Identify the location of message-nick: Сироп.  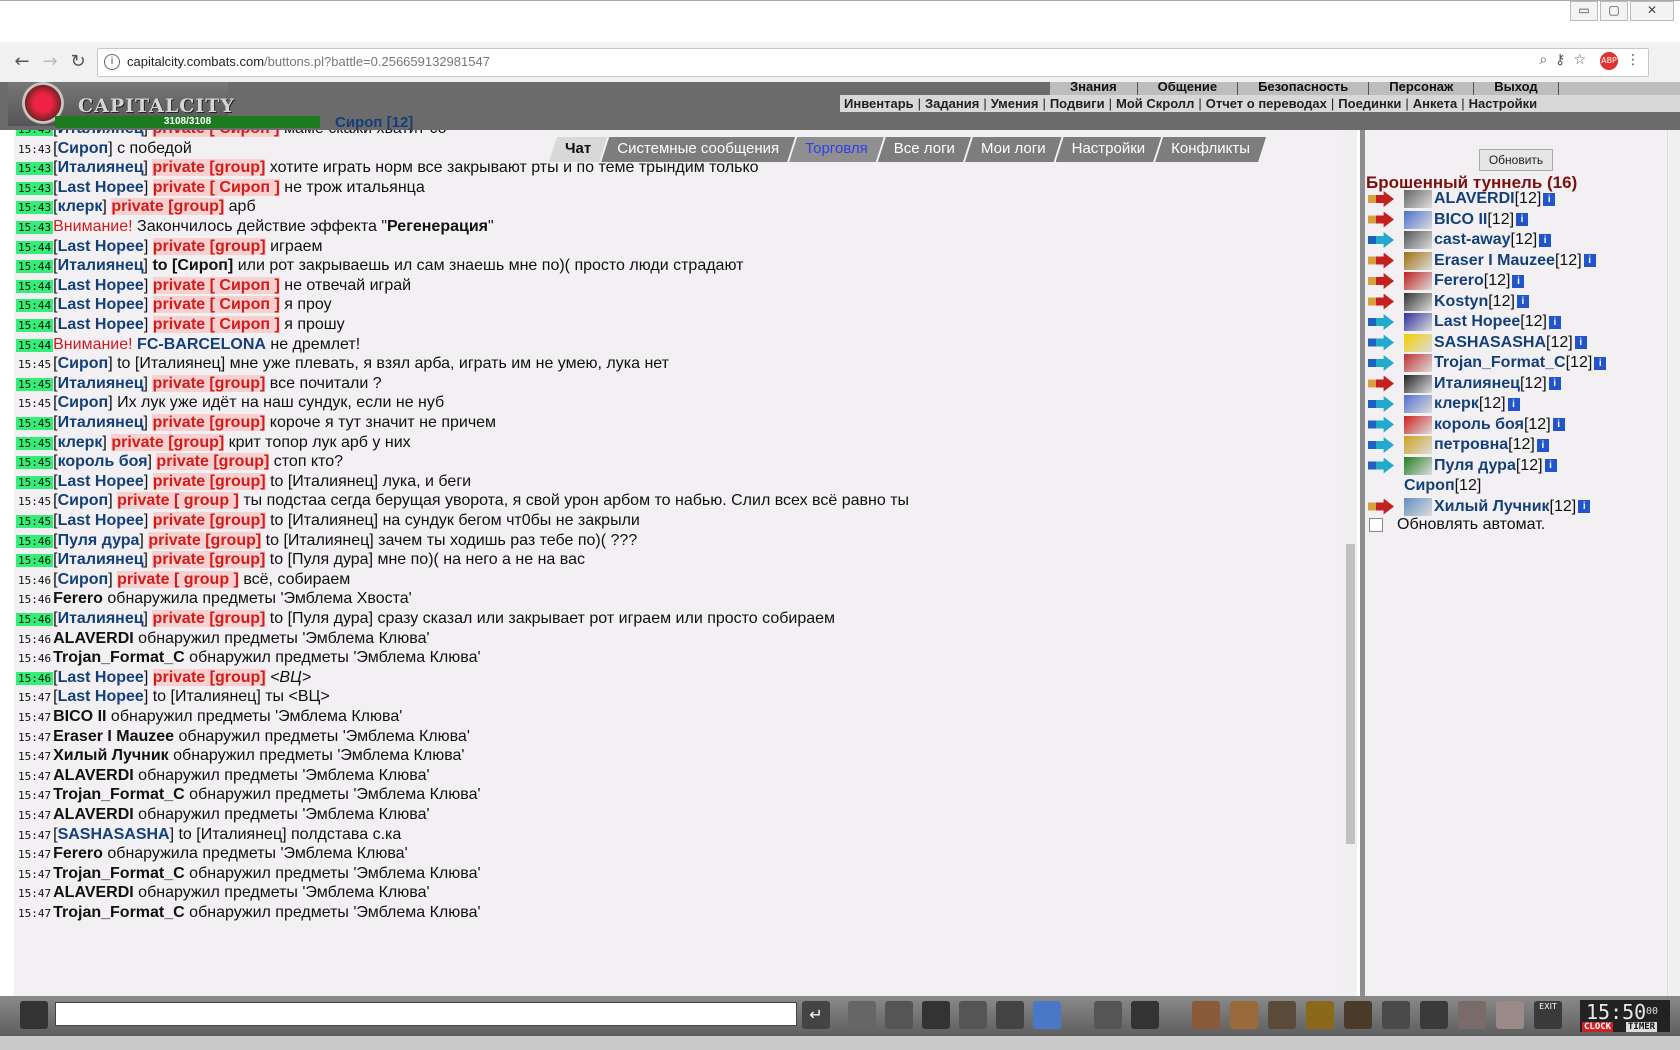
(83, 579).